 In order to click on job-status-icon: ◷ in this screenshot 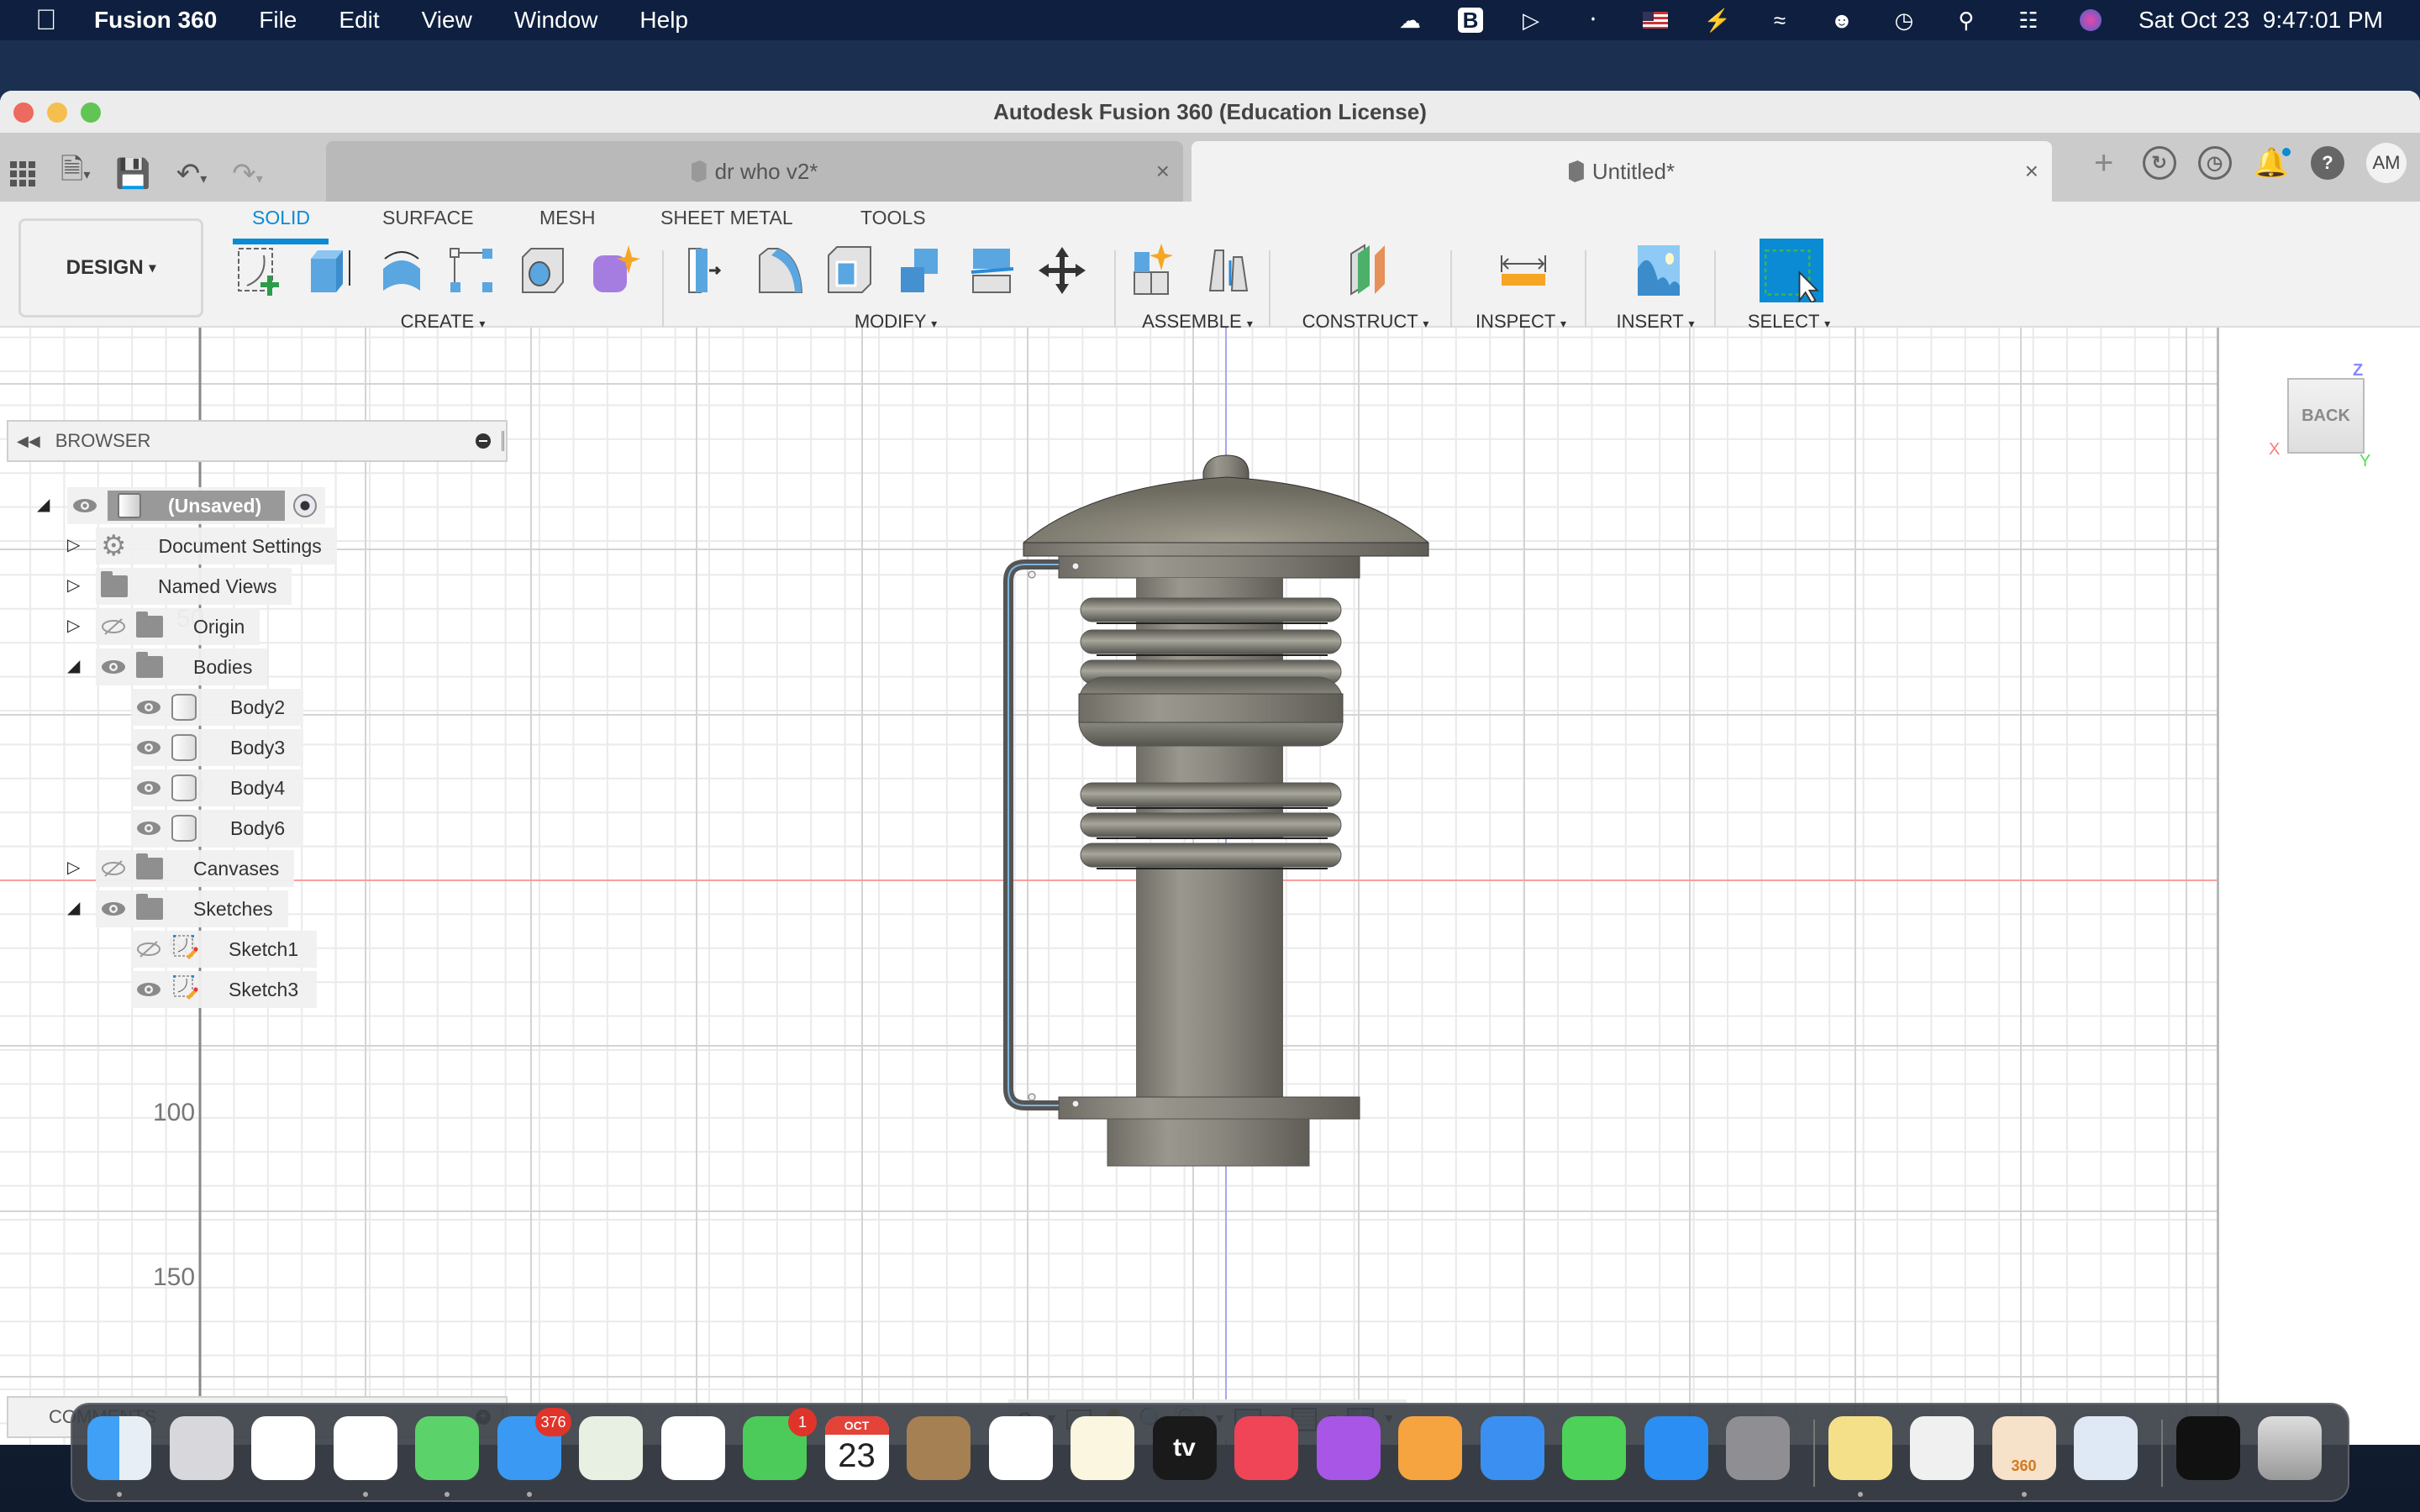, I will do `click(2214, 163)`.